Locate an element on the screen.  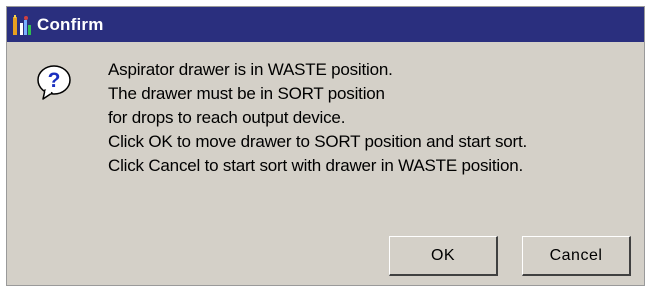
title-bar: Confirm is located at coordinates (325, 24).